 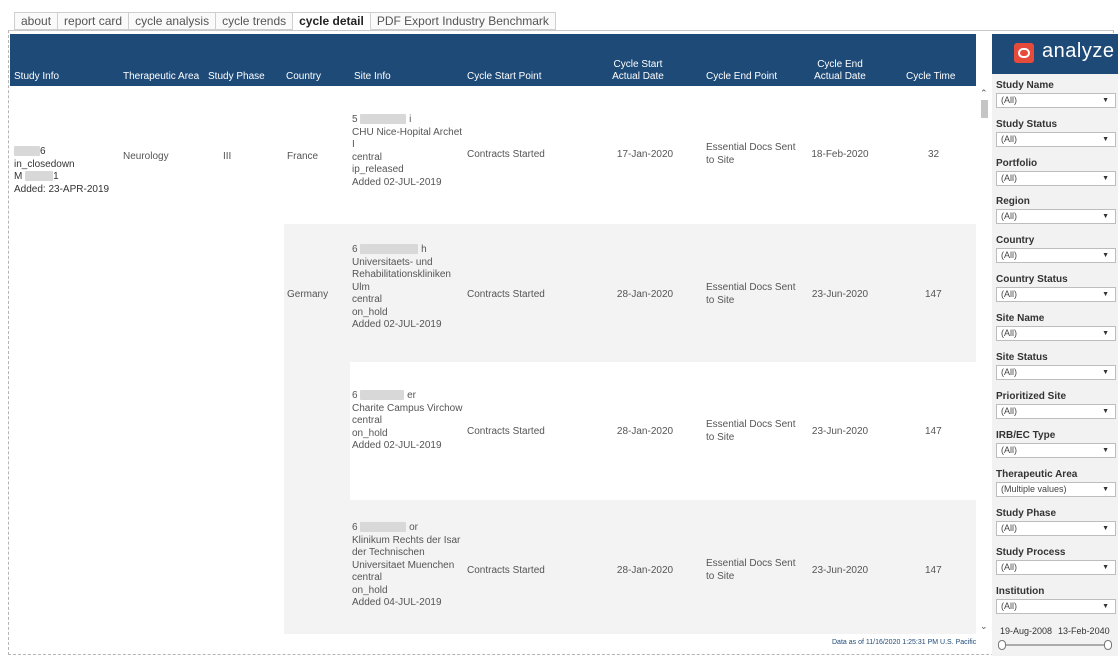 I want to click on tab-report-card: report card, so click(x=94, y=21).